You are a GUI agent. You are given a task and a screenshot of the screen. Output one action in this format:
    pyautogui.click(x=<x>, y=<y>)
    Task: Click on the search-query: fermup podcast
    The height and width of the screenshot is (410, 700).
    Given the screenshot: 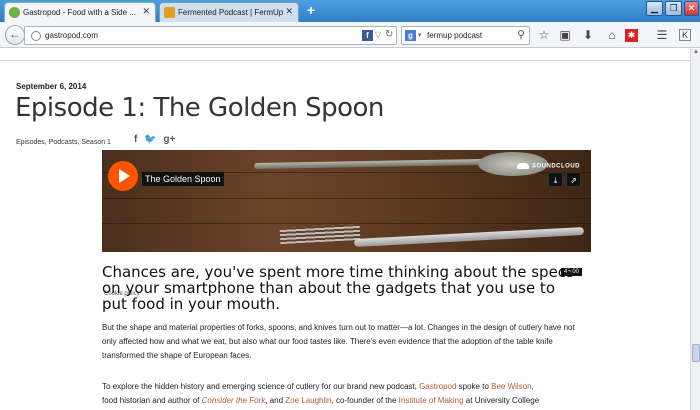 What is the action you would take?
    pyautogui.click(x=454, y=35)
    